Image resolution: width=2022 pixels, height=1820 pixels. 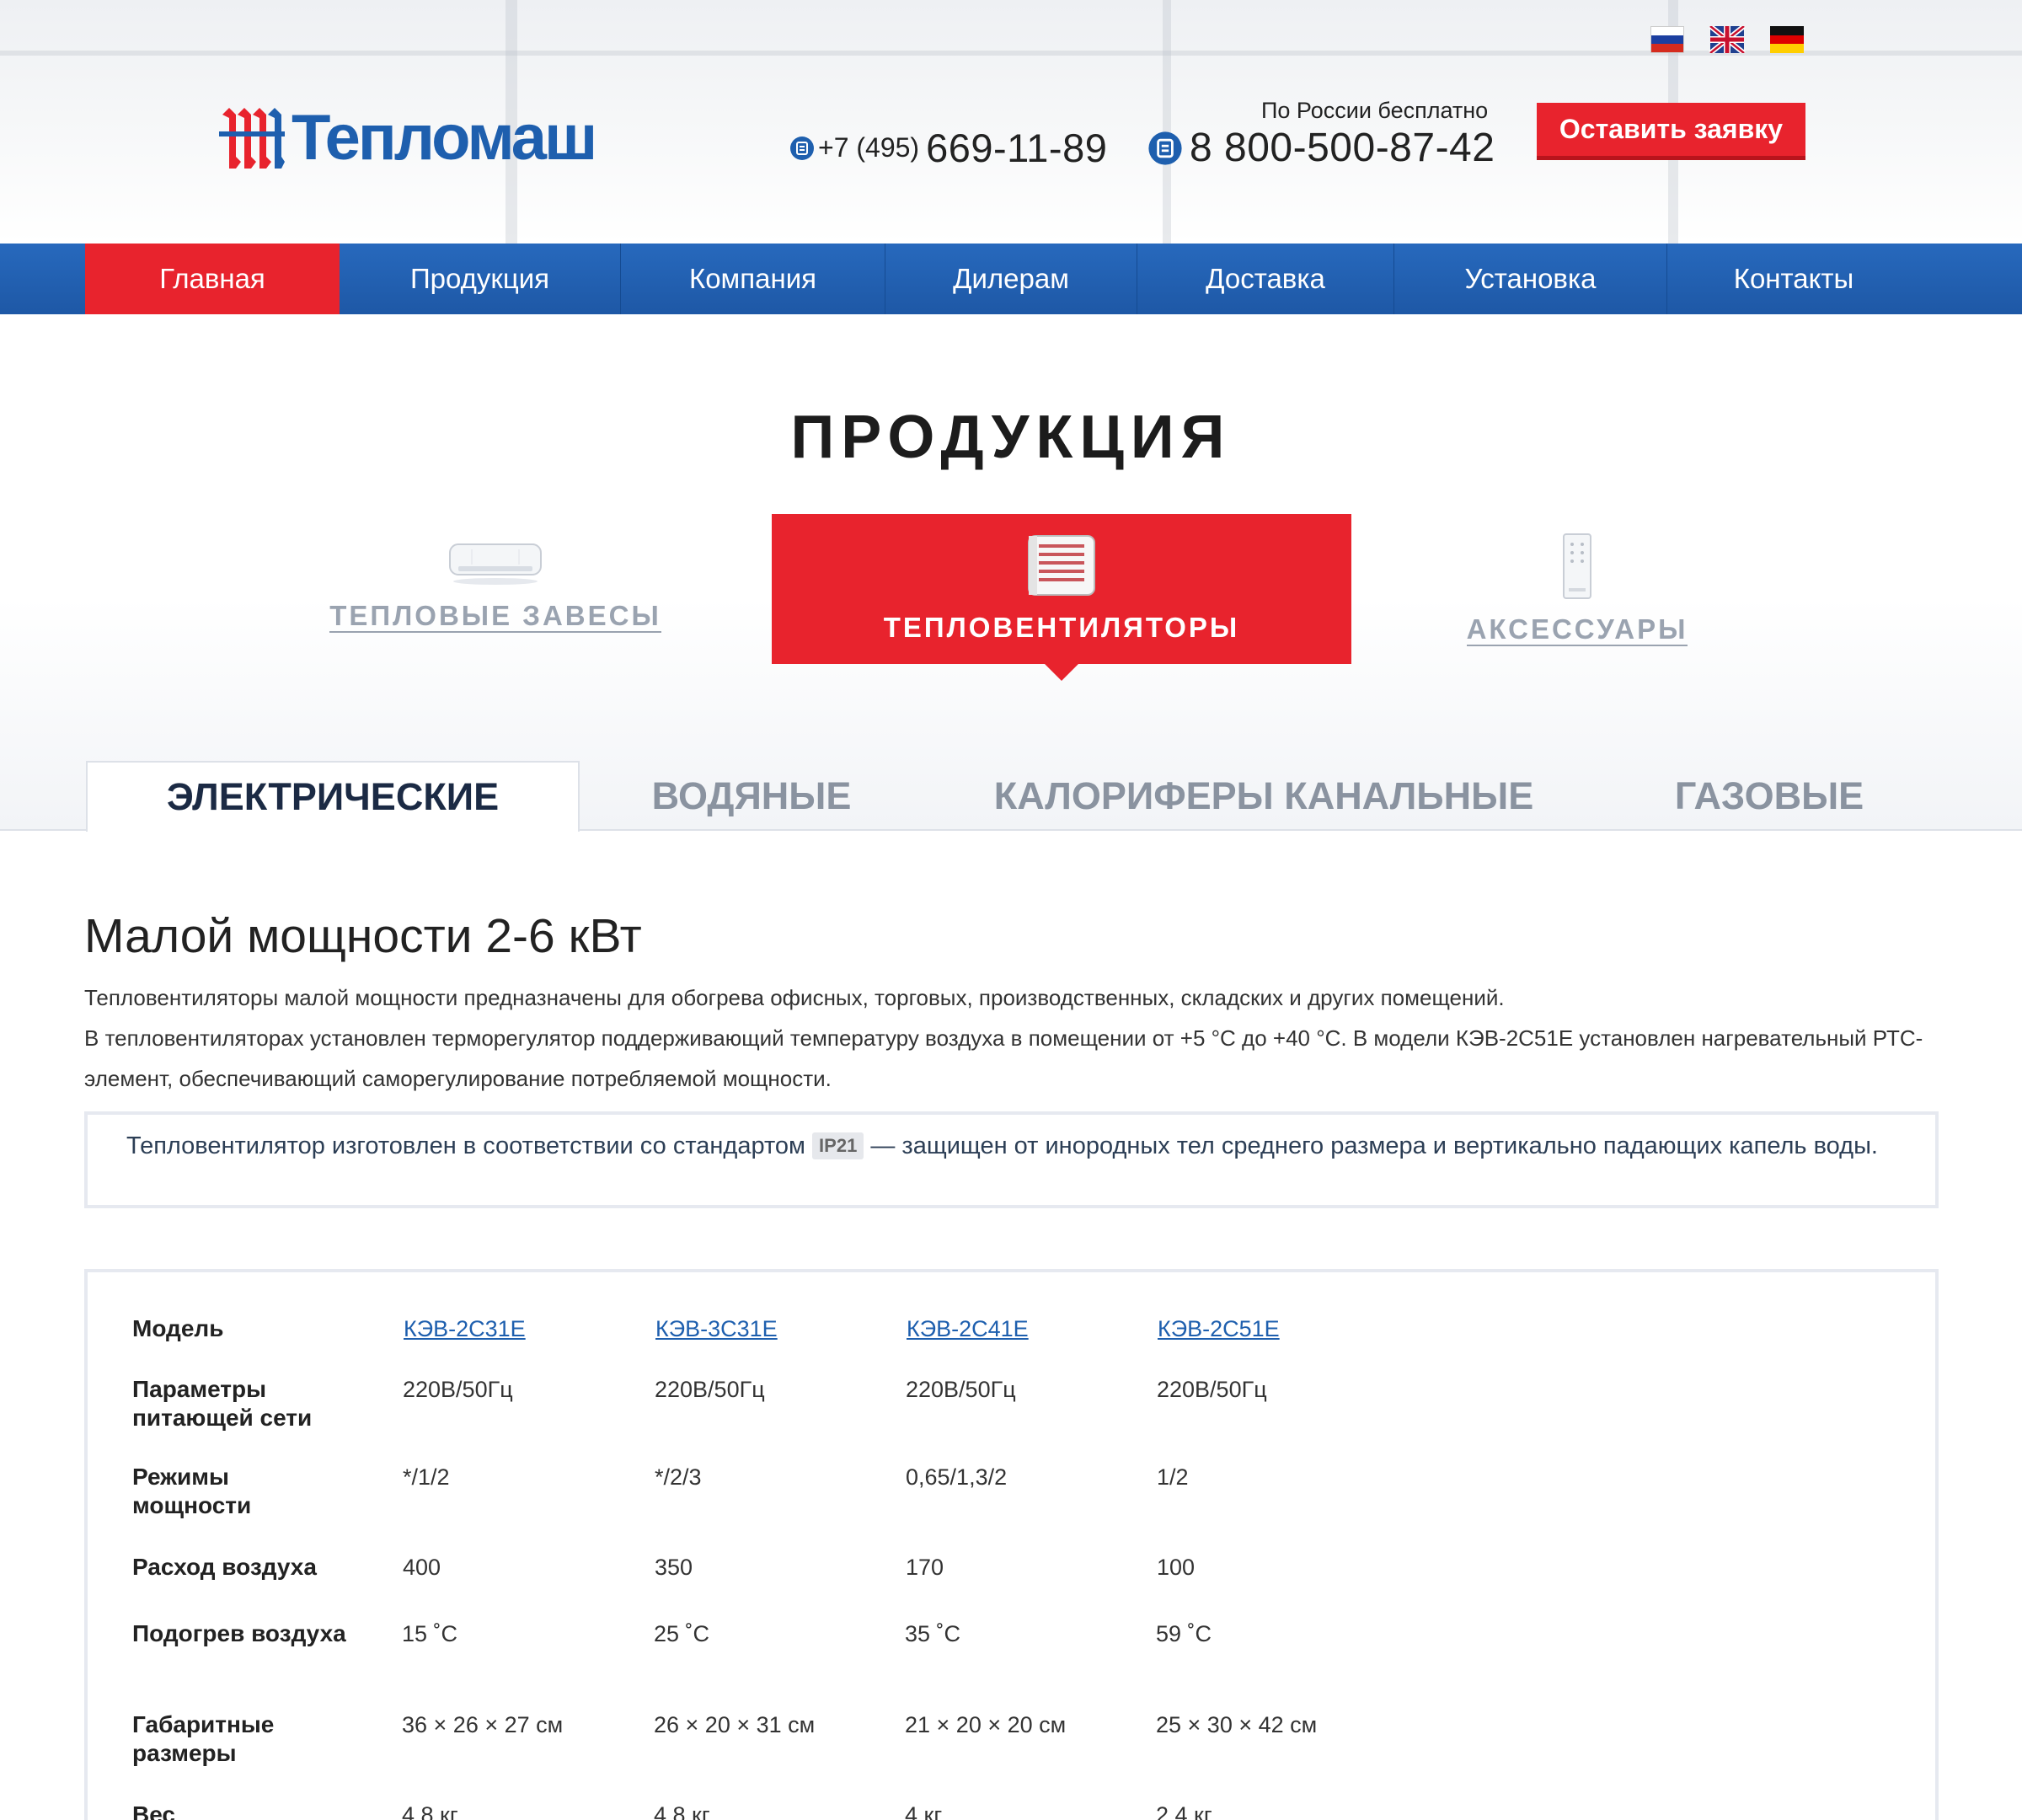 I want to click on spec-label: Подогрев воздуха, so click(x=239, y=1633).